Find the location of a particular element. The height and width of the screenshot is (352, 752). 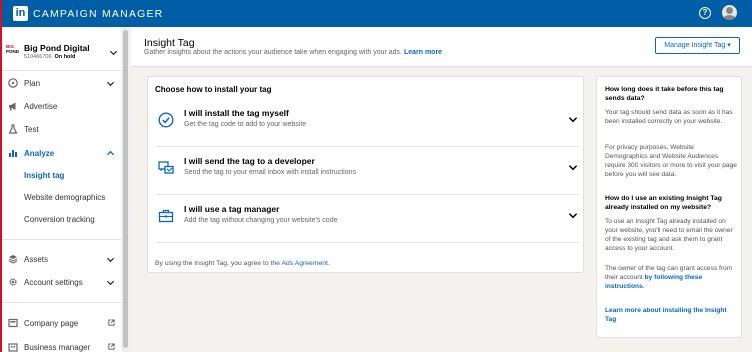

nav-website-demographics-label: Website demographics is located at coordinates (65, 197).